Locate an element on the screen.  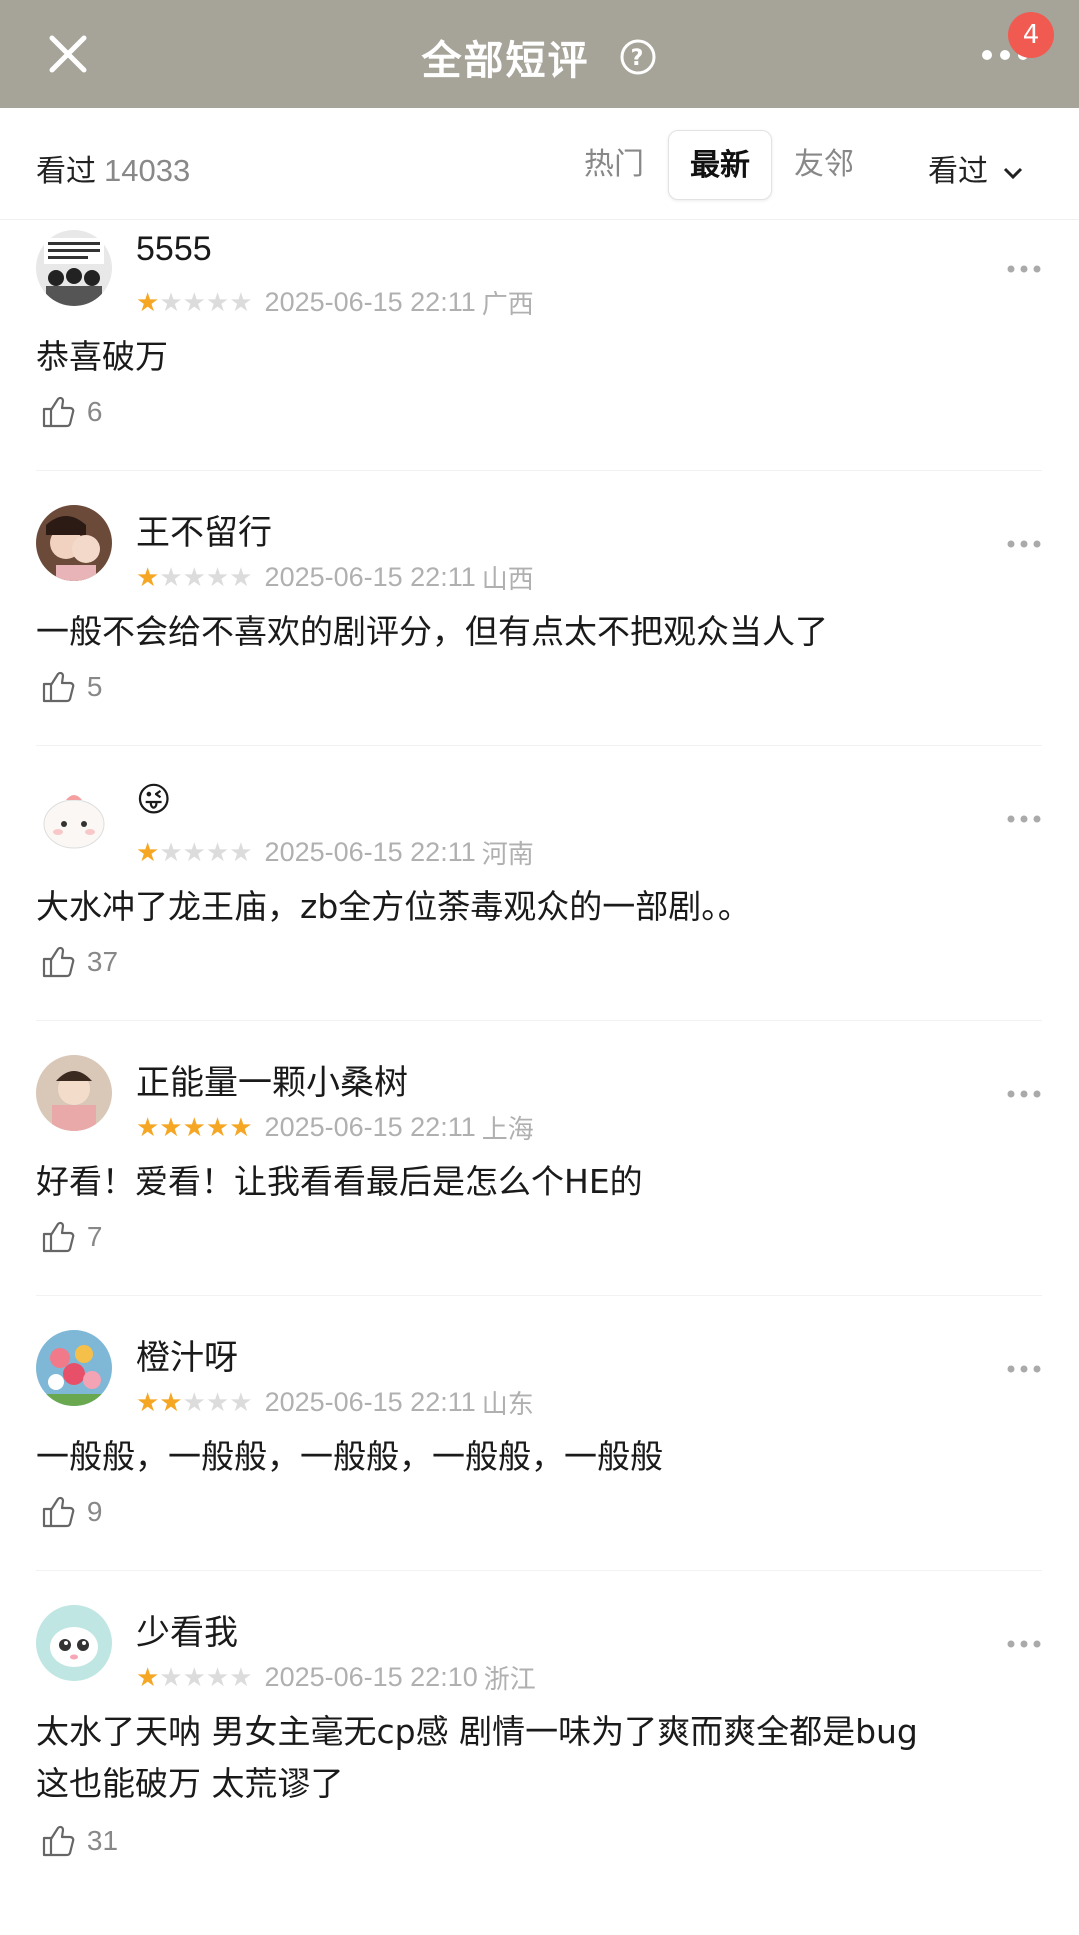
like-count: 5 is located at coordinates (94, 686).